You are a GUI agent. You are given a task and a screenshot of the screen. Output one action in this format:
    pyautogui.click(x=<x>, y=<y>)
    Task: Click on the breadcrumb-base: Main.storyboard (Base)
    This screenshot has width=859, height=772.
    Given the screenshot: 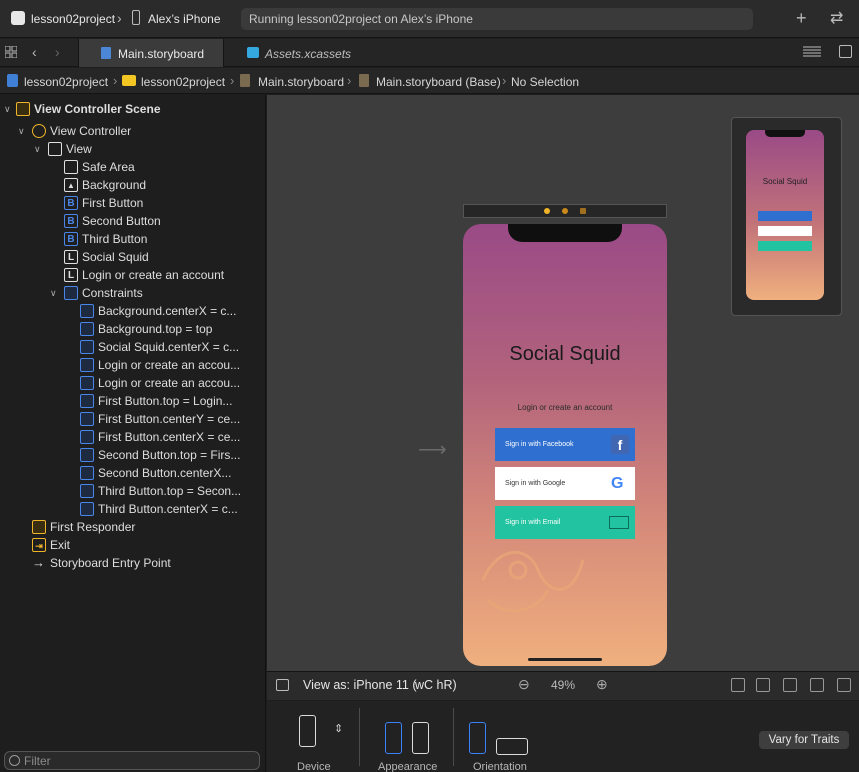 What is the action you would take?
    pyautogui.click(x=438, y=82)
    